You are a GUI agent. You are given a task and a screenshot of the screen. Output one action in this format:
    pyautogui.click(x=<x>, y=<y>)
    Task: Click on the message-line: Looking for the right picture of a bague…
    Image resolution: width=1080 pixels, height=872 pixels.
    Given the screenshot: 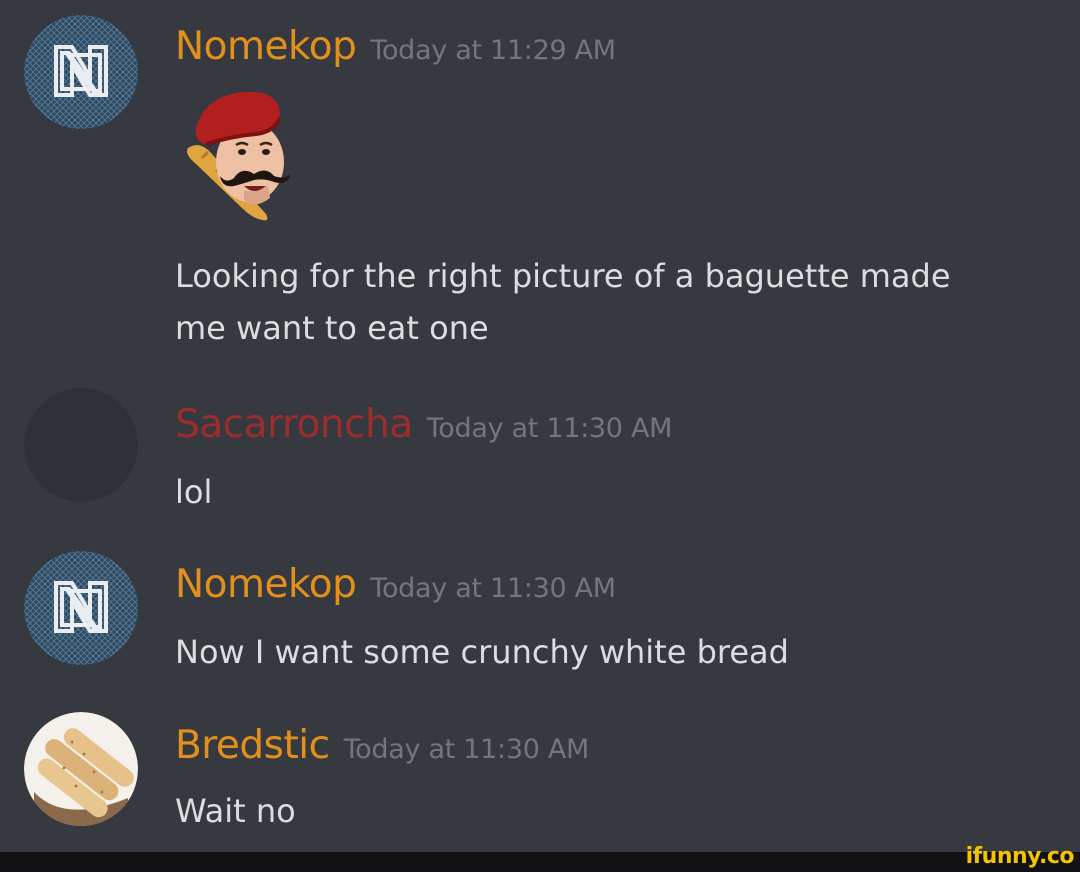 What is the action you would take?
    pyautogui.click(x=563, y=276)
    